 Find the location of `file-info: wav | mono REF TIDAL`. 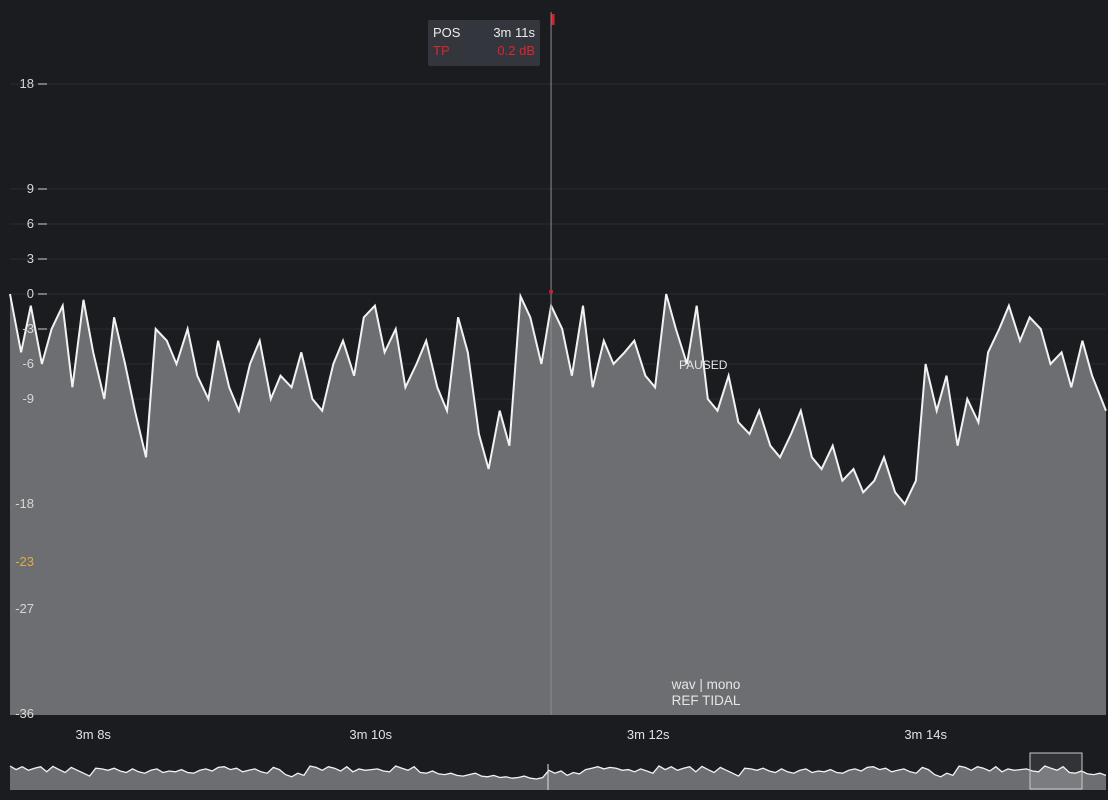

file-info: wav | mono REF TIDAL is located at coordinates (706, 693).